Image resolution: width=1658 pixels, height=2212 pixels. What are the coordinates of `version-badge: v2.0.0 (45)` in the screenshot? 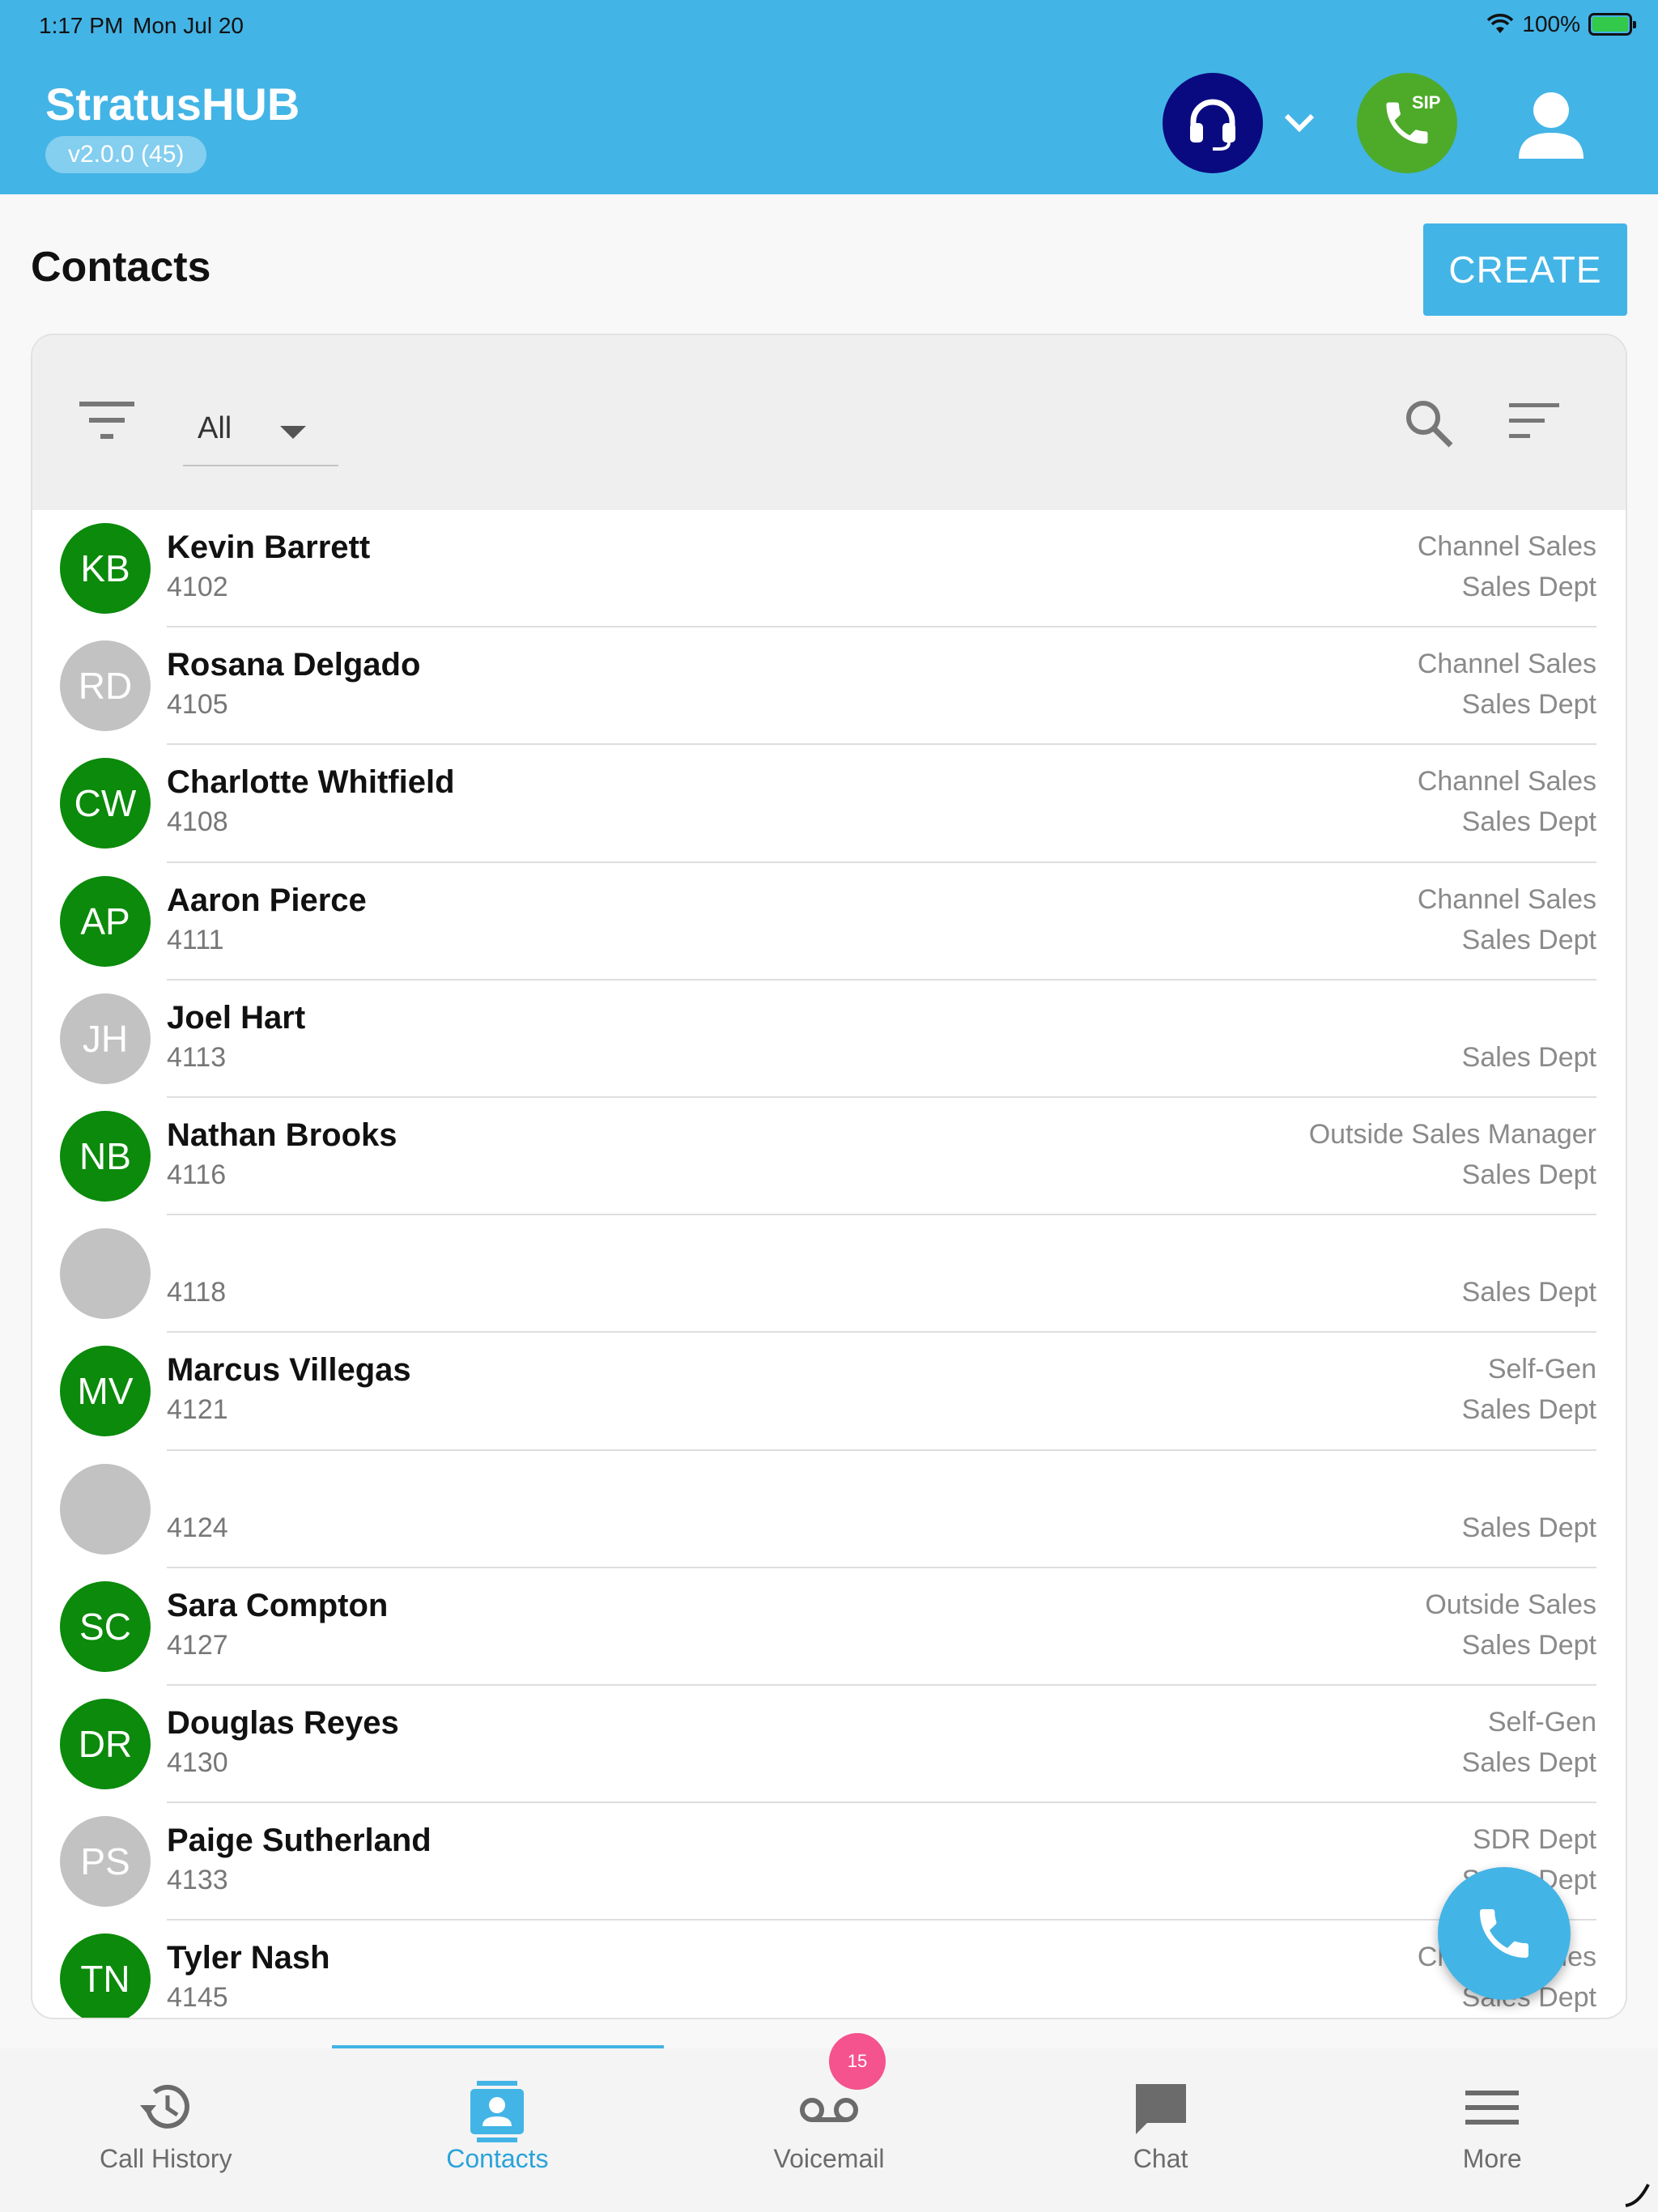 It's located at (126, 155).